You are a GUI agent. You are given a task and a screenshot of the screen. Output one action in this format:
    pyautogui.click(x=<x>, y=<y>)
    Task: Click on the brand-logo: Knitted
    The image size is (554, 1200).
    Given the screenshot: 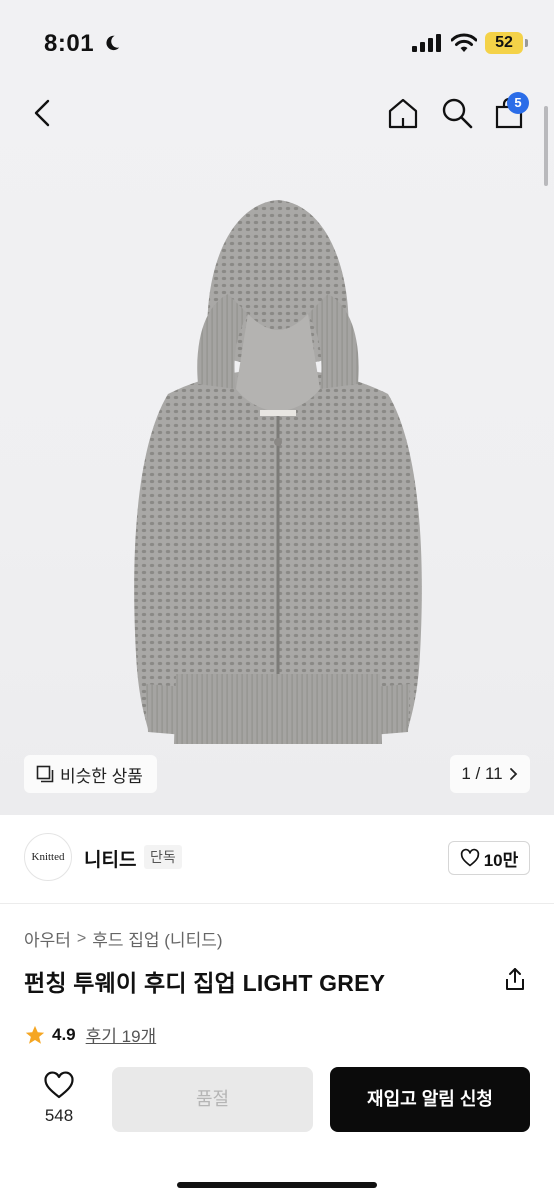 What is the action you would take?
    pyautogui.click(x=48, y=857)
    